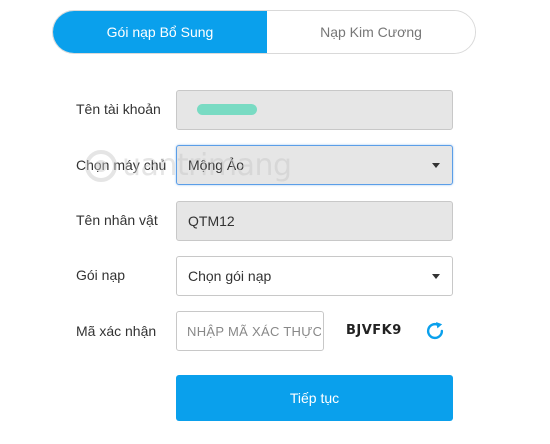 The width and height of the screenshot is (550, 444). What do you see at coordinates (314, 165) in the screenshot?
I see `server-select: Mộng Ảo` at bounding box center [314, 165].